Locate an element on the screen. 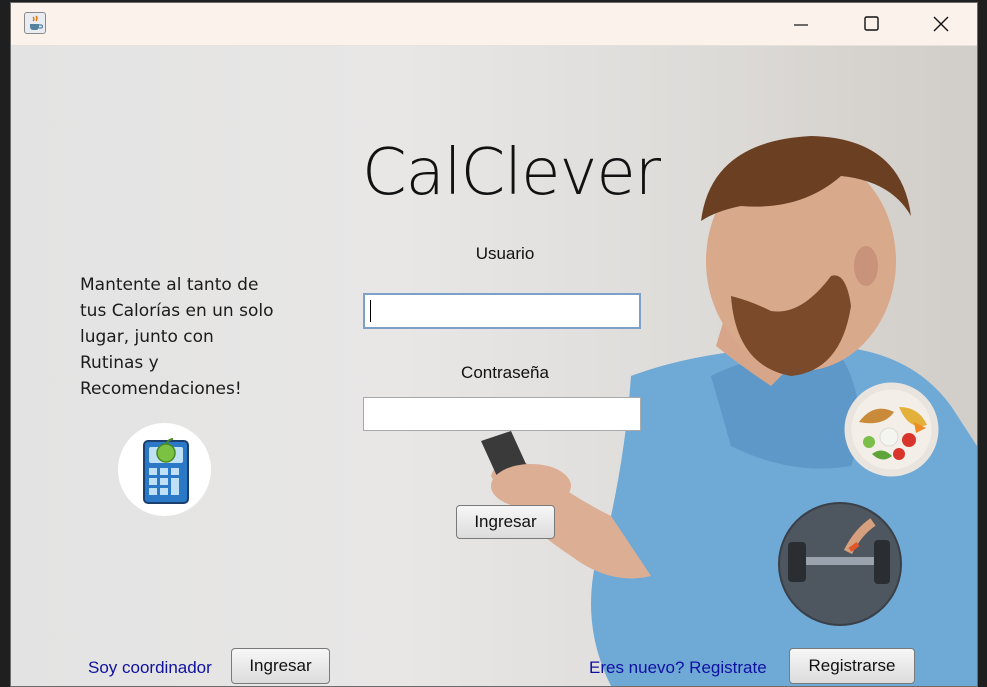 The image size is (987, 687). java-cup-icon is located at coordinates (35, 23).